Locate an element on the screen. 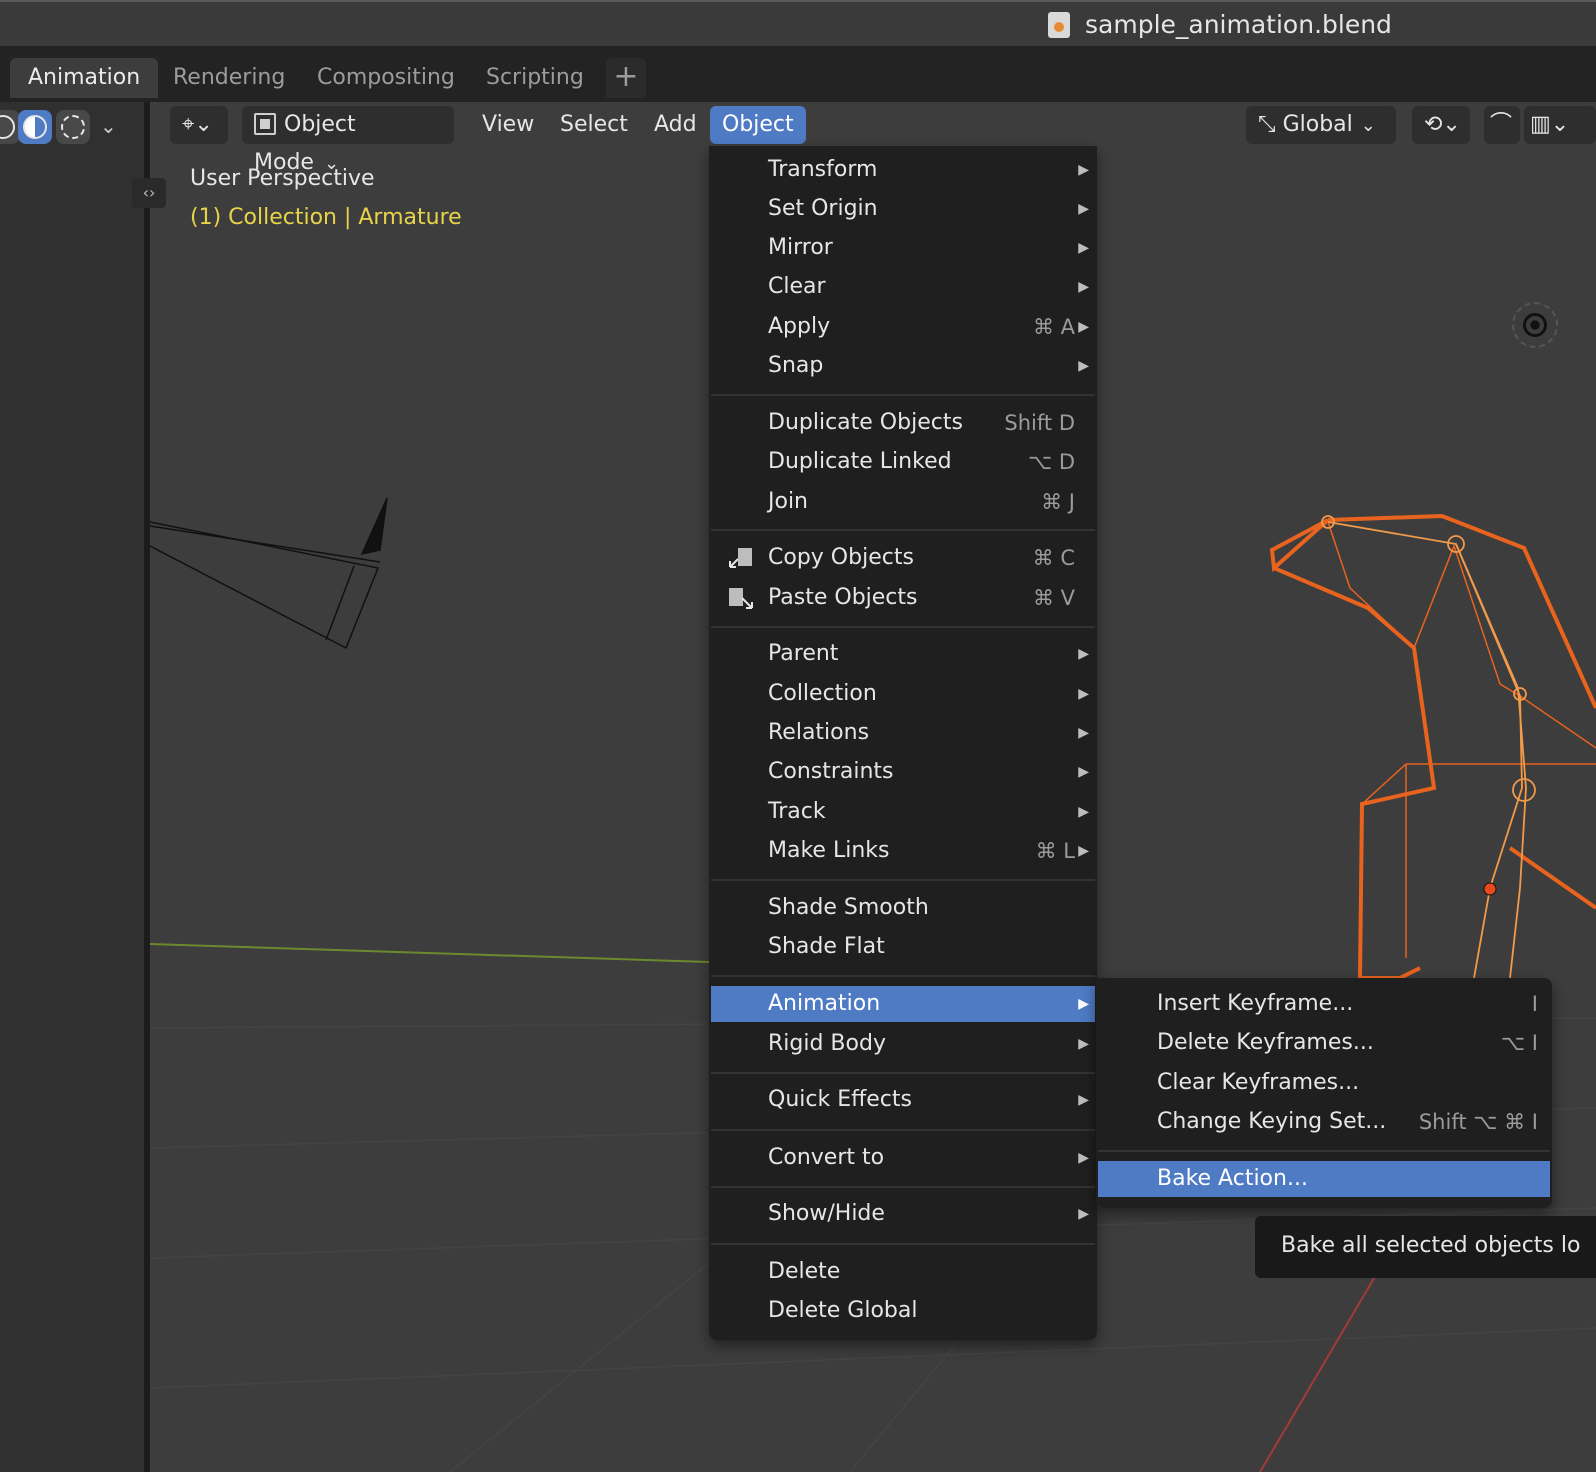  menu-item-track: Track ▶ is located at coordinates (903, 812).